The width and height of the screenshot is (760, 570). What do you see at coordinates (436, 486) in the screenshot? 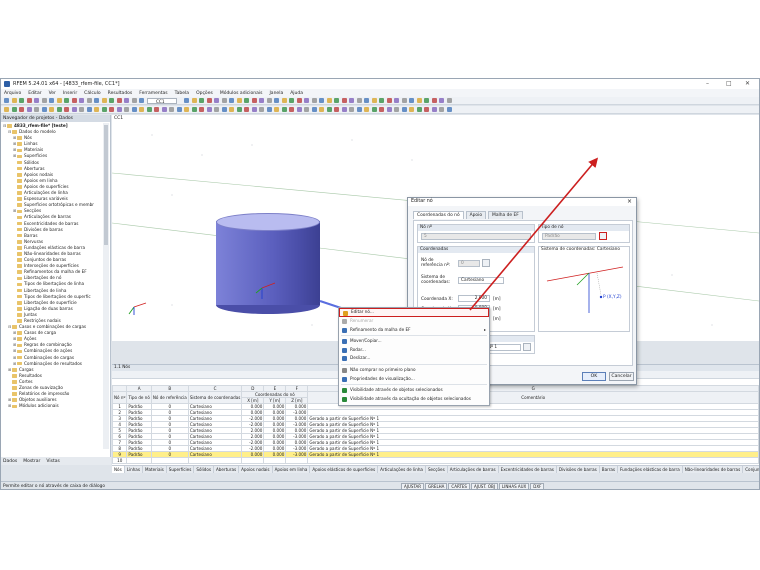
I see `status-toggle-button: GRELHA` at bounding box center [436, 486].